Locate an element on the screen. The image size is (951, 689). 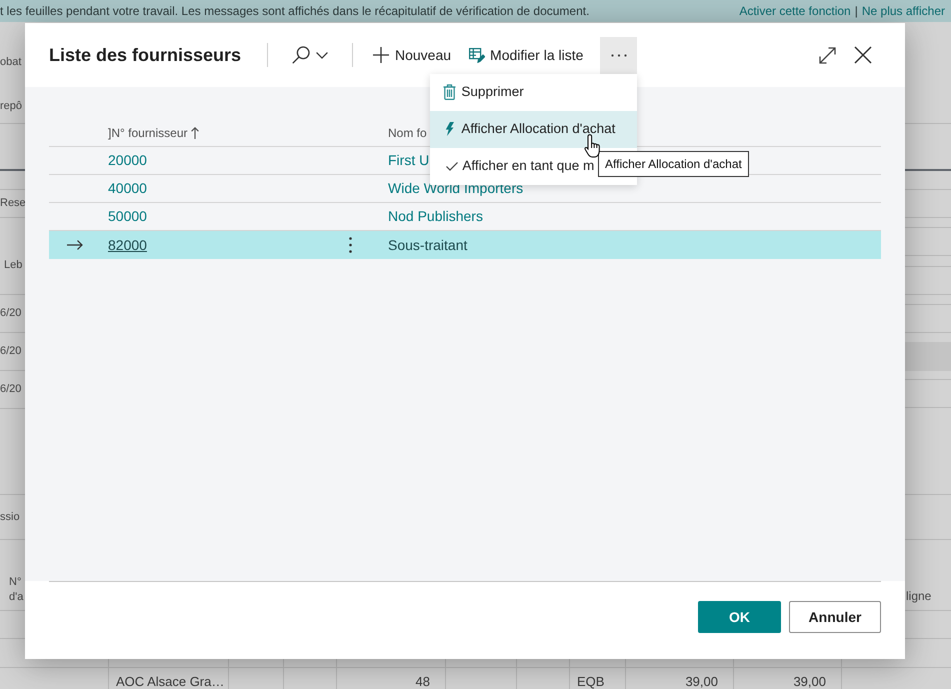
table-row: 82000 Sous-traitant is located at coordinates (465, 245).